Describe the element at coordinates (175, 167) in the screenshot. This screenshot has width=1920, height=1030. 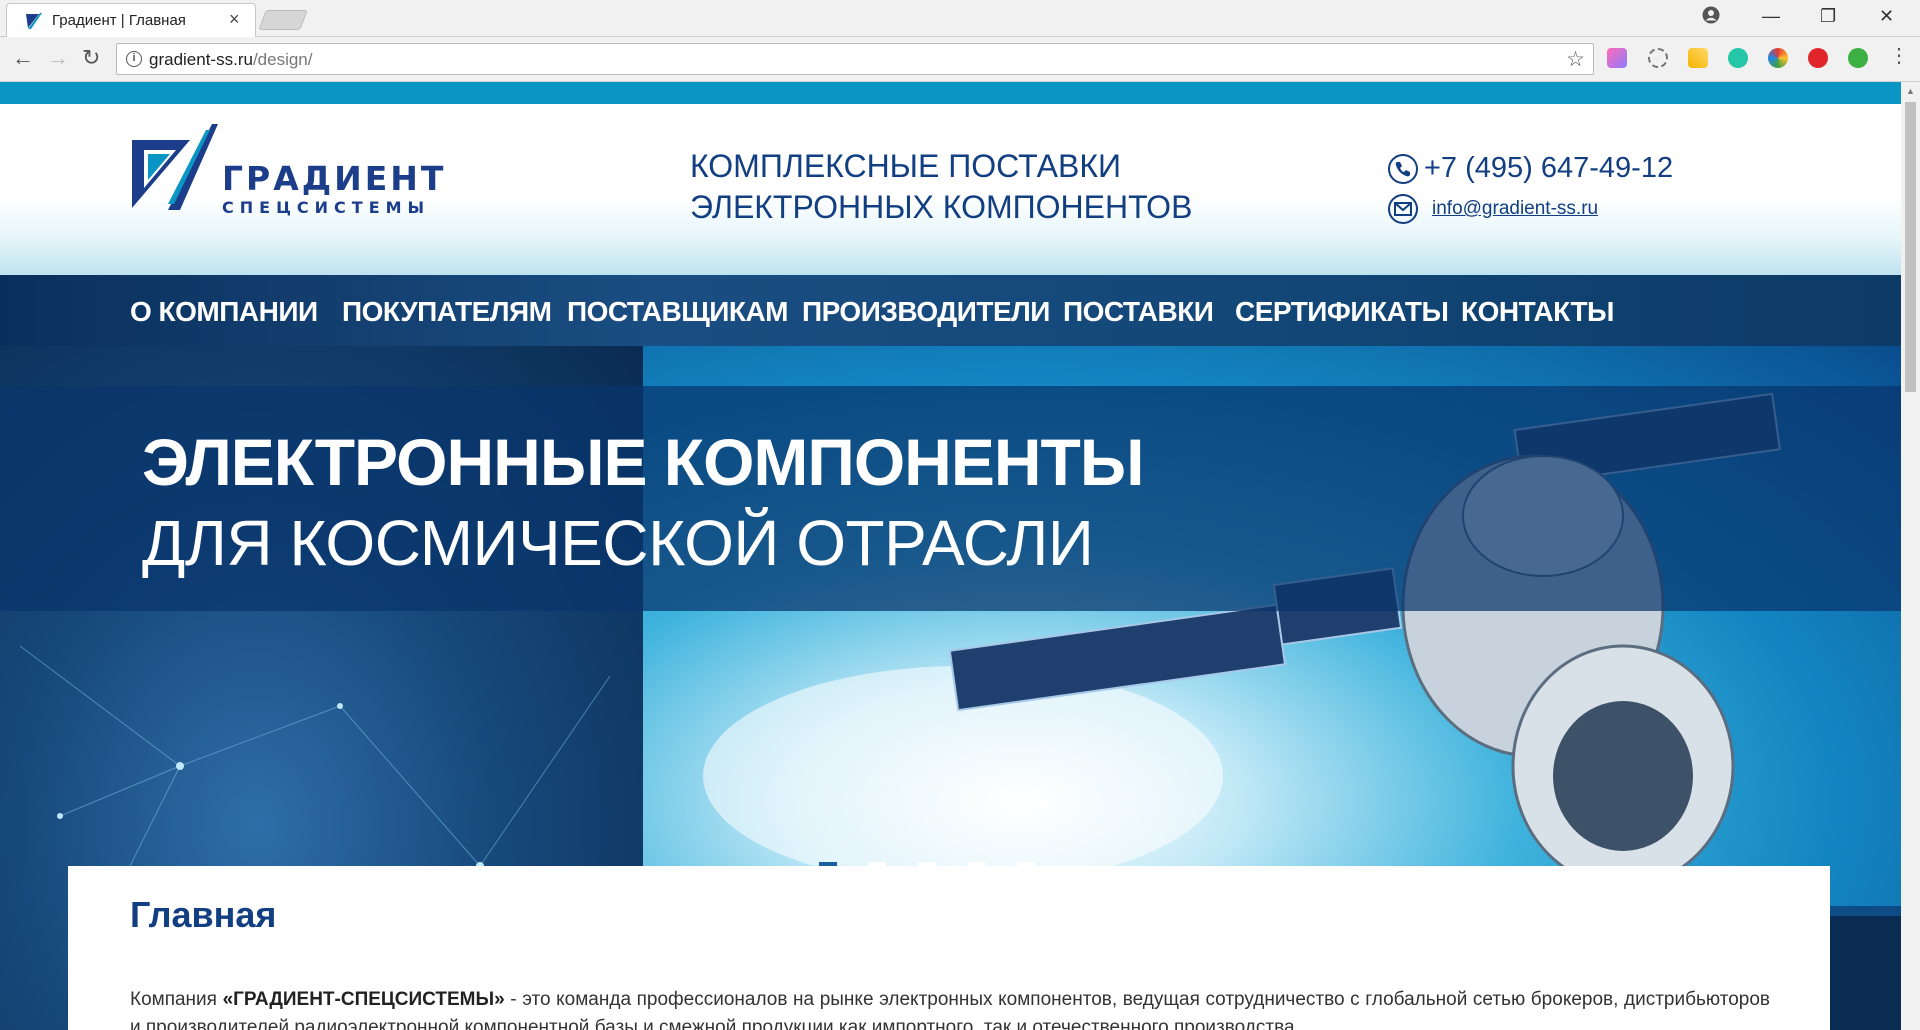
I see `logo-mark-icon` at that location.